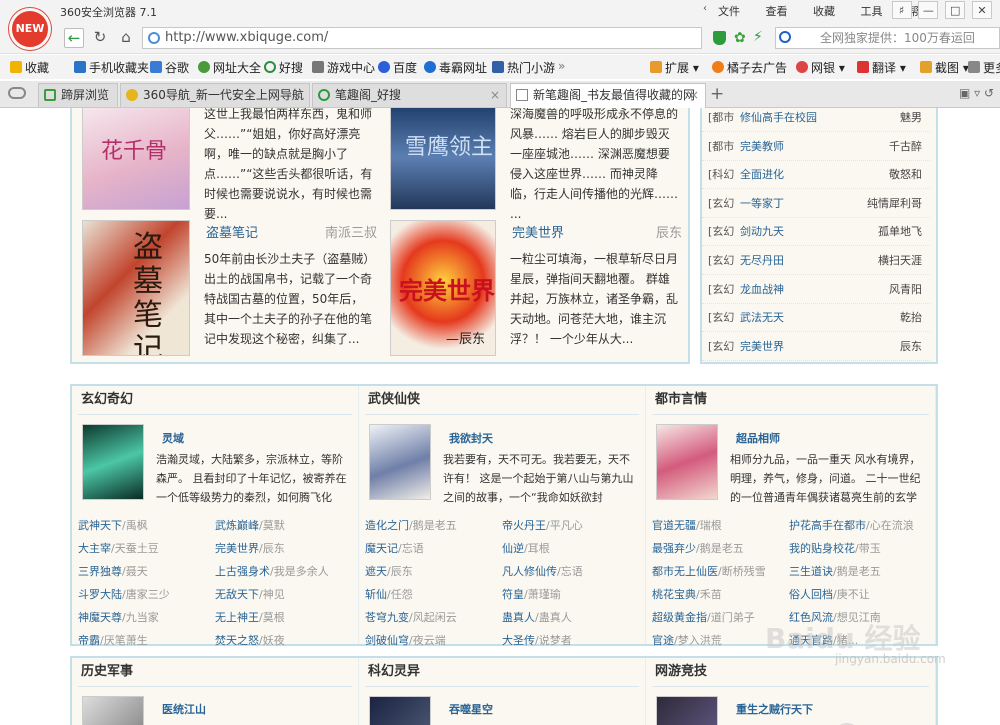 The width and height of the screenshot is (1000, 725). I want to click on book-link: 桃花宝典, so click(674, 594).